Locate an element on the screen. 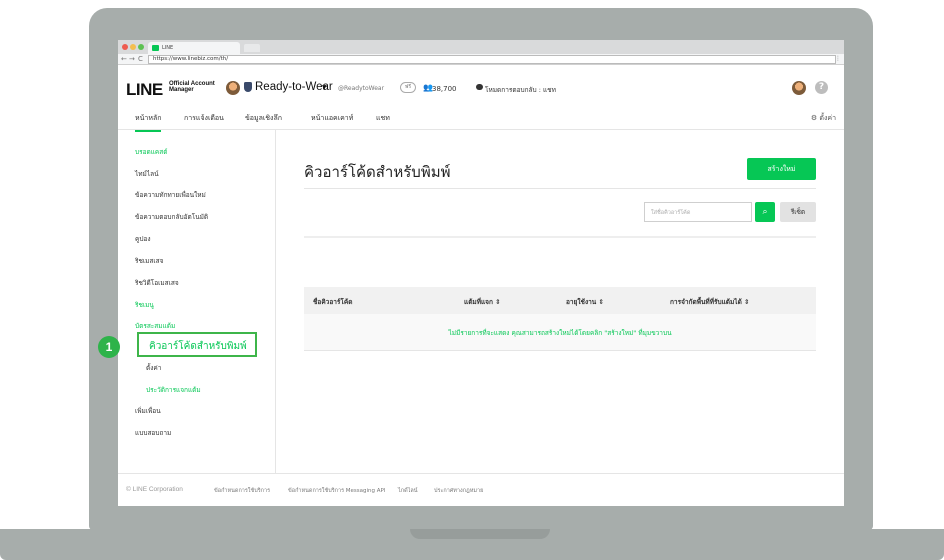  minimize-window-dot is located at coordinates (133, 47).